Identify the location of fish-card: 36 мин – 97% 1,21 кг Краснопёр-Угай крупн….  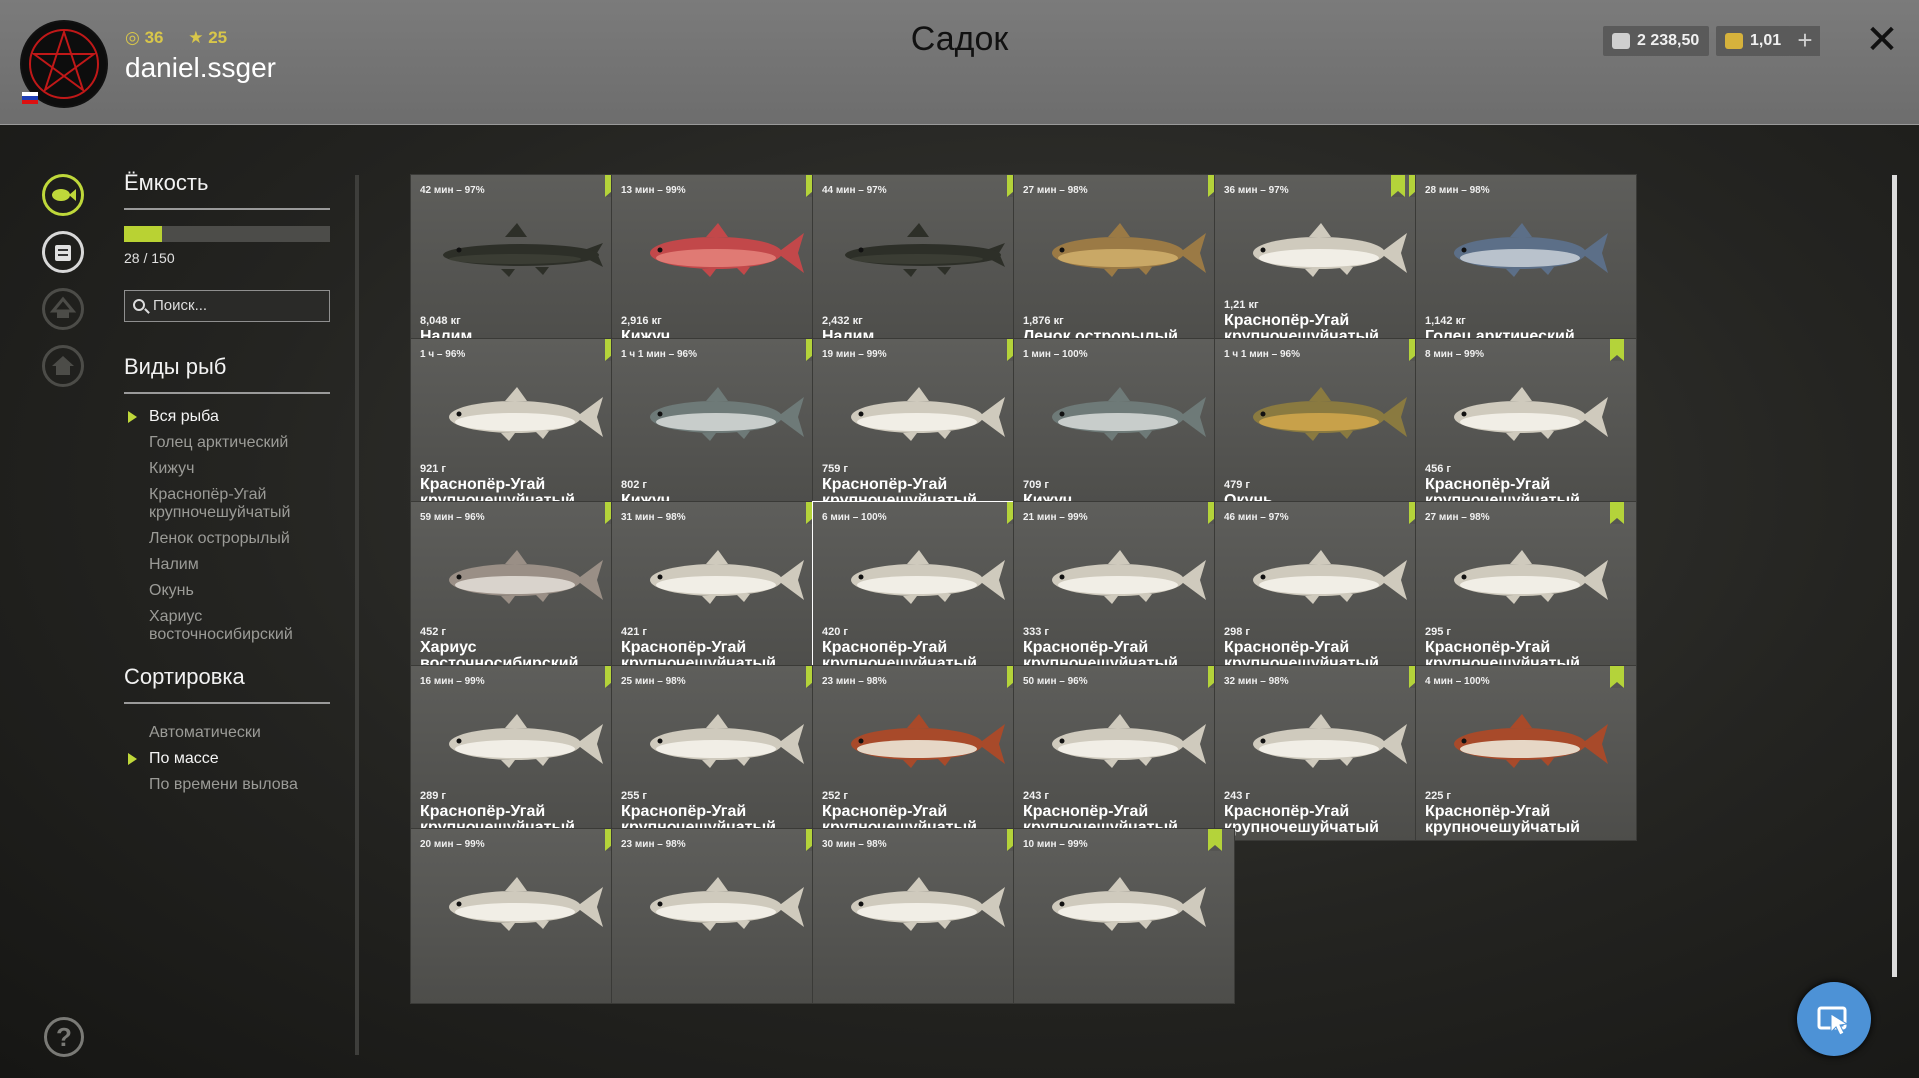
(1325, 262).